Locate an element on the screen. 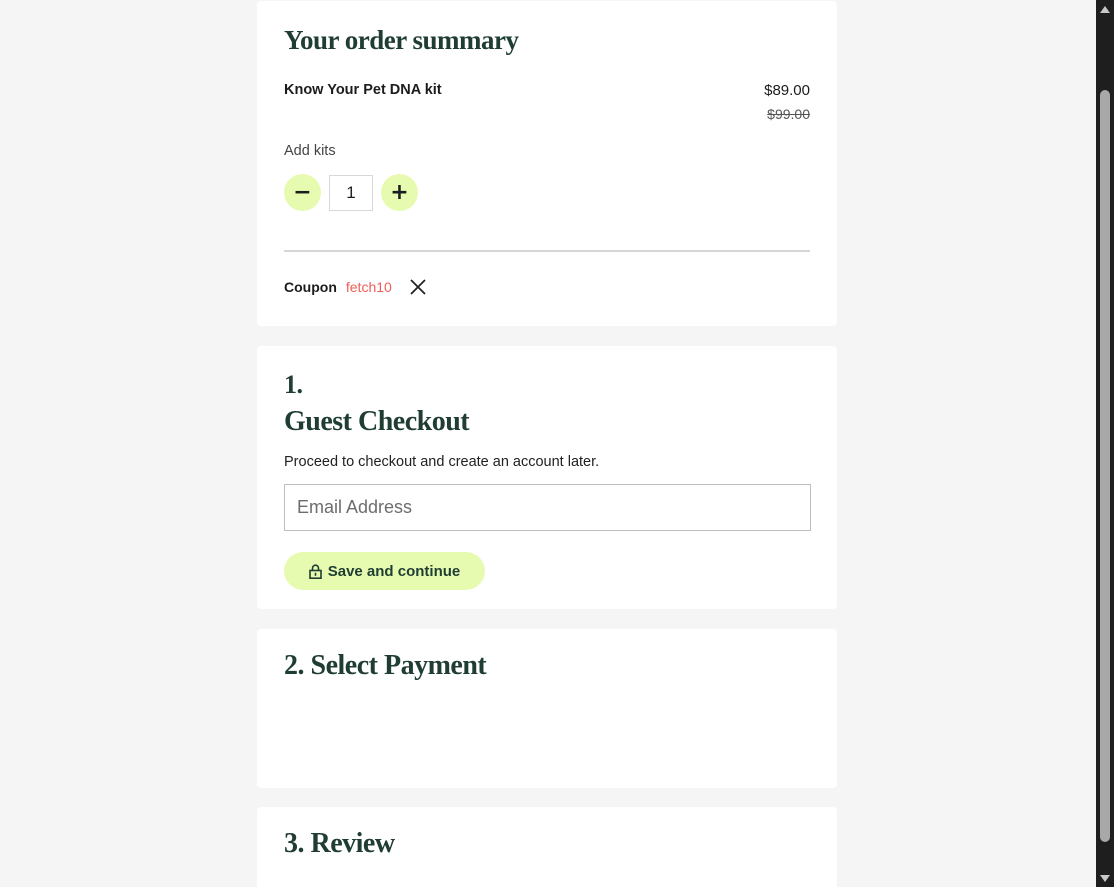  email-field is located at coordinates (547, 507).